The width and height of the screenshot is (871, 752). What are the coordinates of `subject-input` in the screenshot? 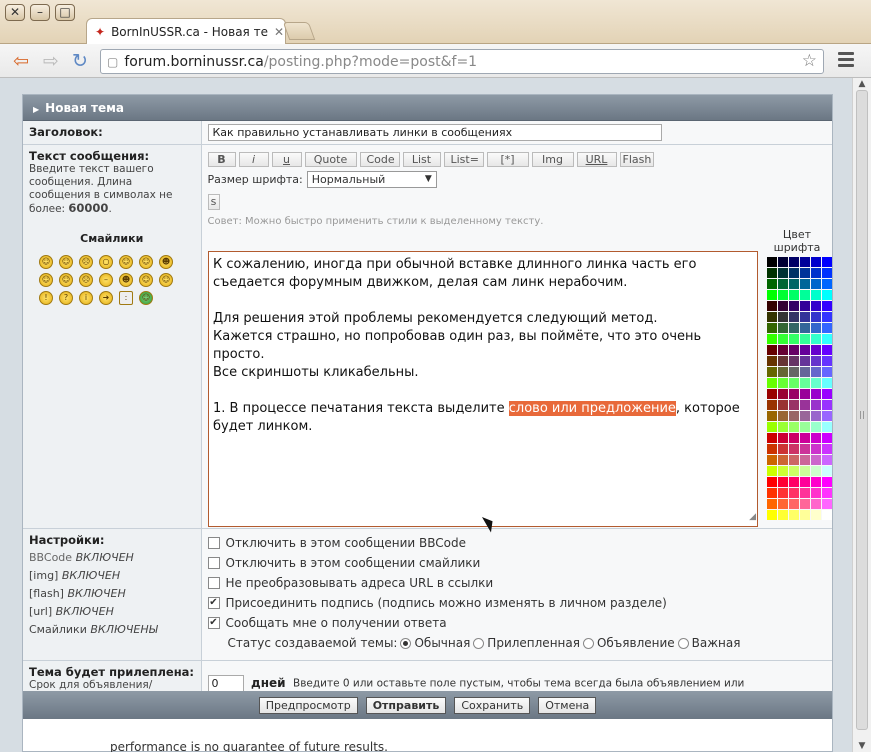 It's located at (434, 132).